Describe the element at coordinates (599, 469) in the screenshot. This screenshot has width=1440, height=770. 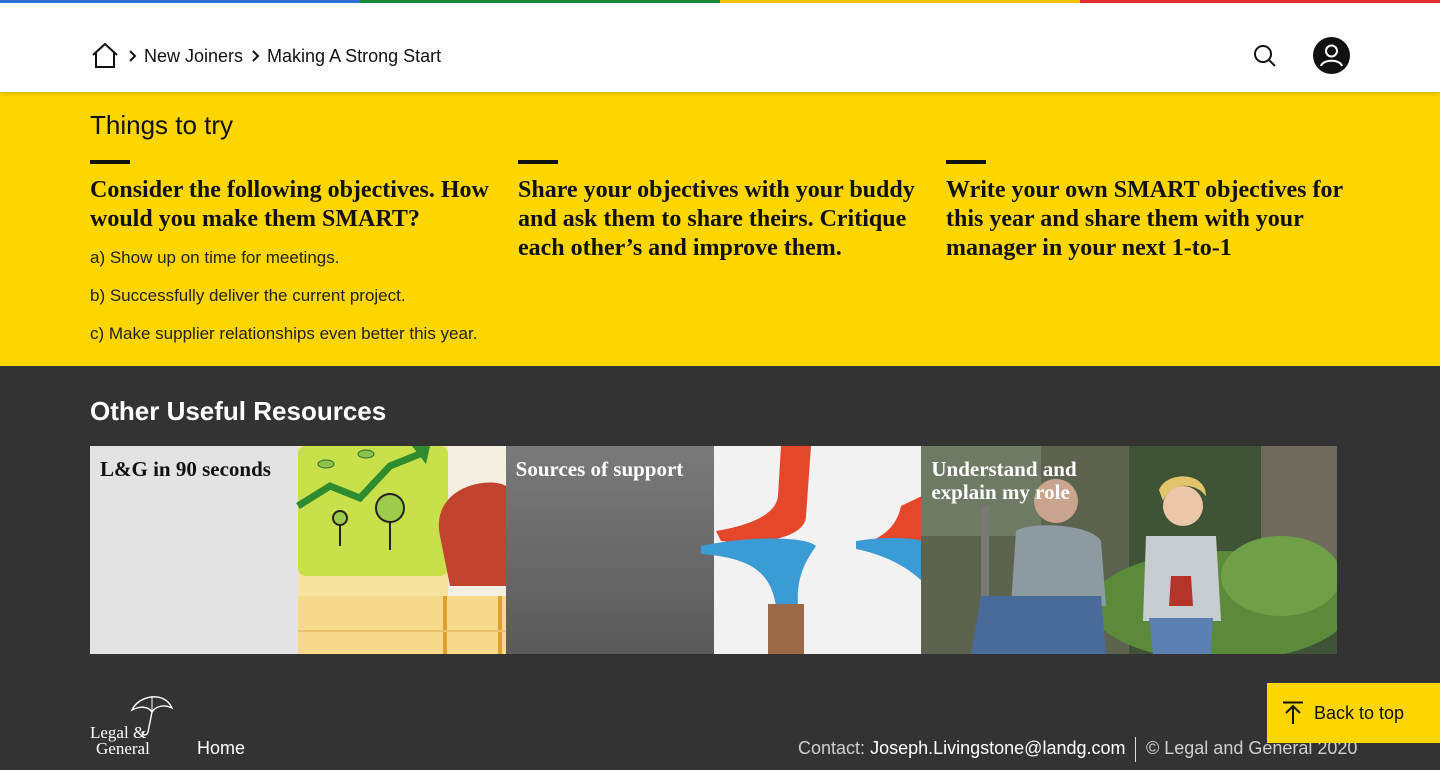
I see `card-title: Sources of support` at that location.